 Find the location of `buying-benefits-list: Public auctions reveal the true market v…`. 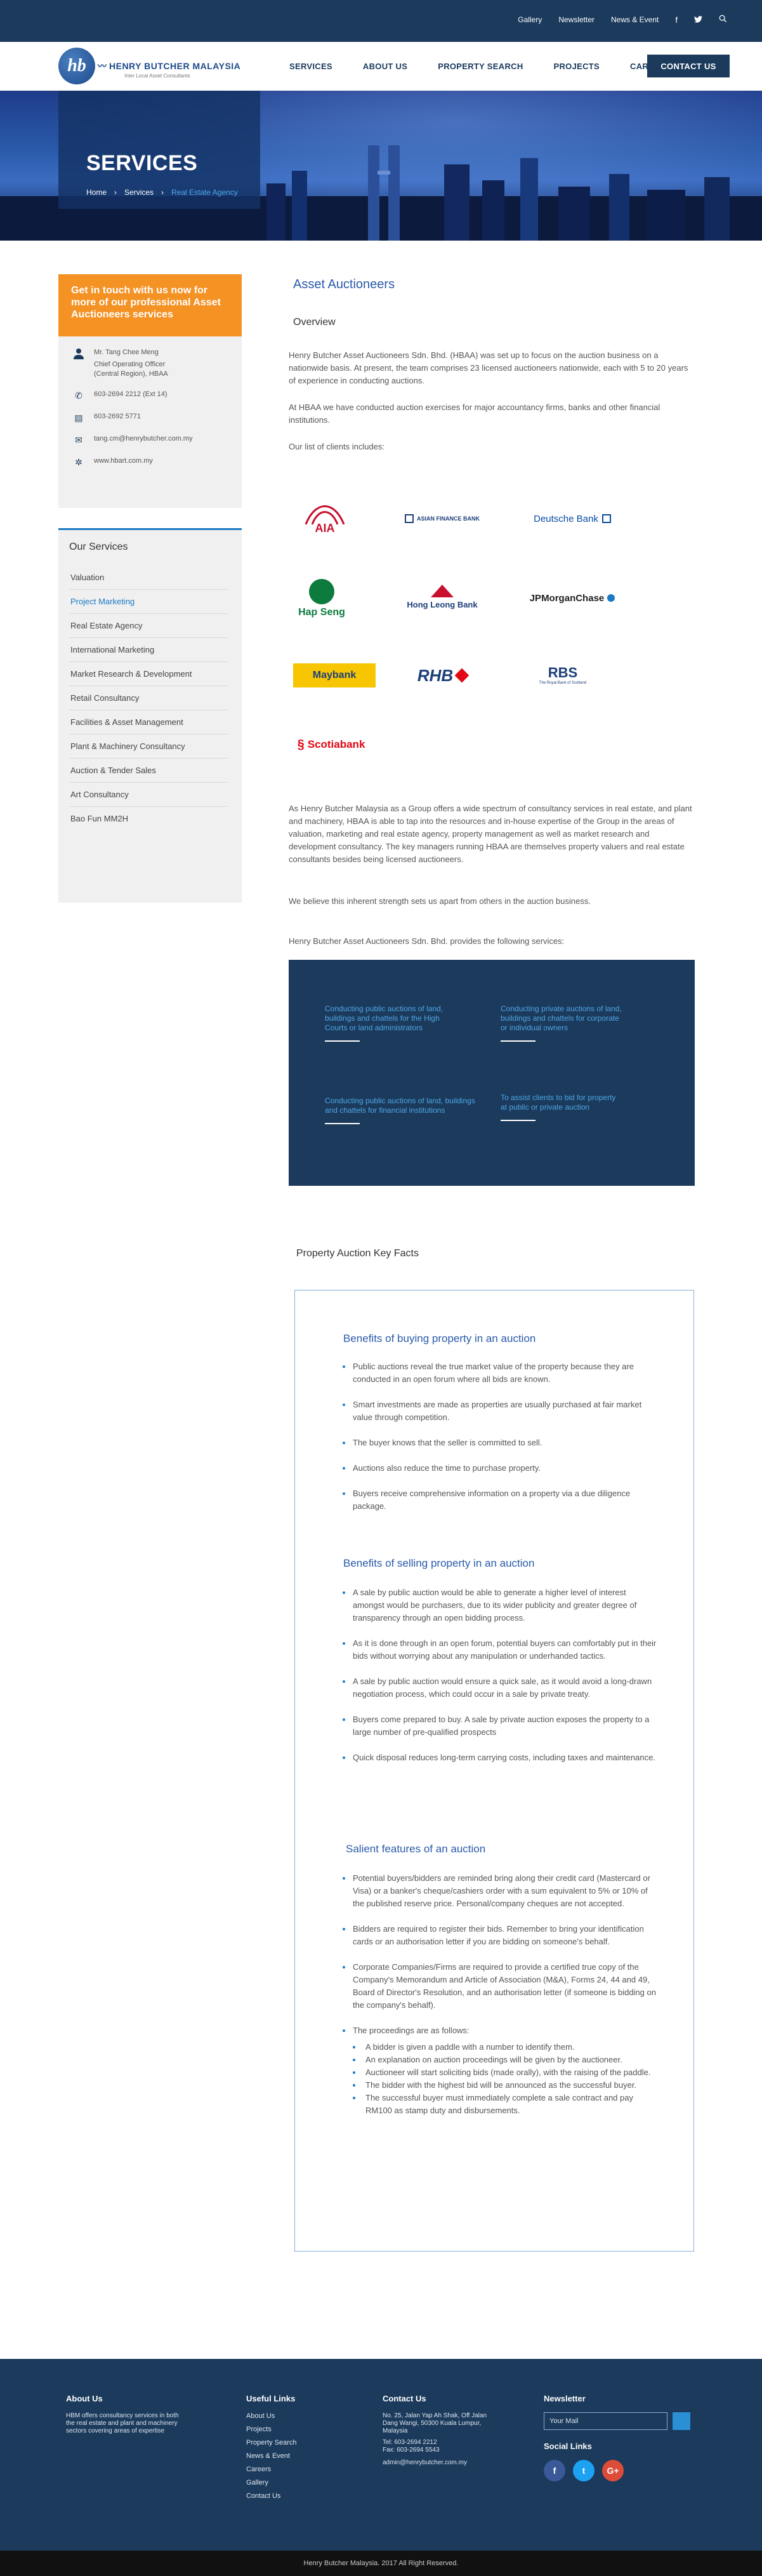

buying-benefits-list: Public auctions reveal the true market v… is located at coordinates (500, 1442).